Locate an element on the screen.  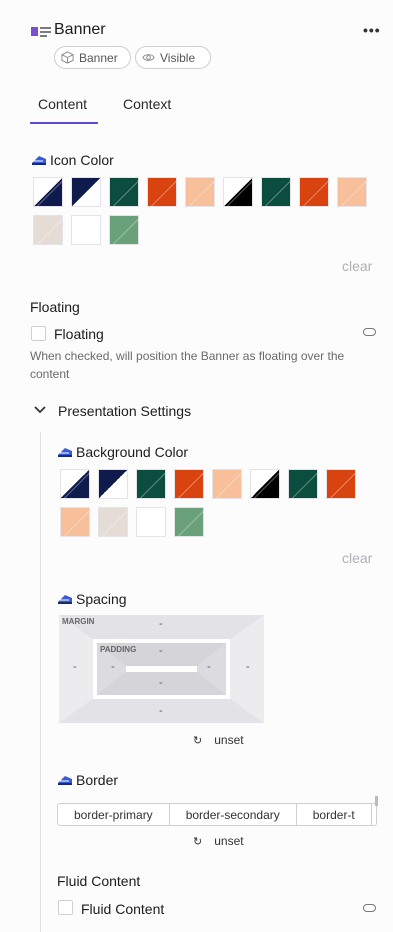
icon-color-label: Icon Color is located at coordinates (82, 160).